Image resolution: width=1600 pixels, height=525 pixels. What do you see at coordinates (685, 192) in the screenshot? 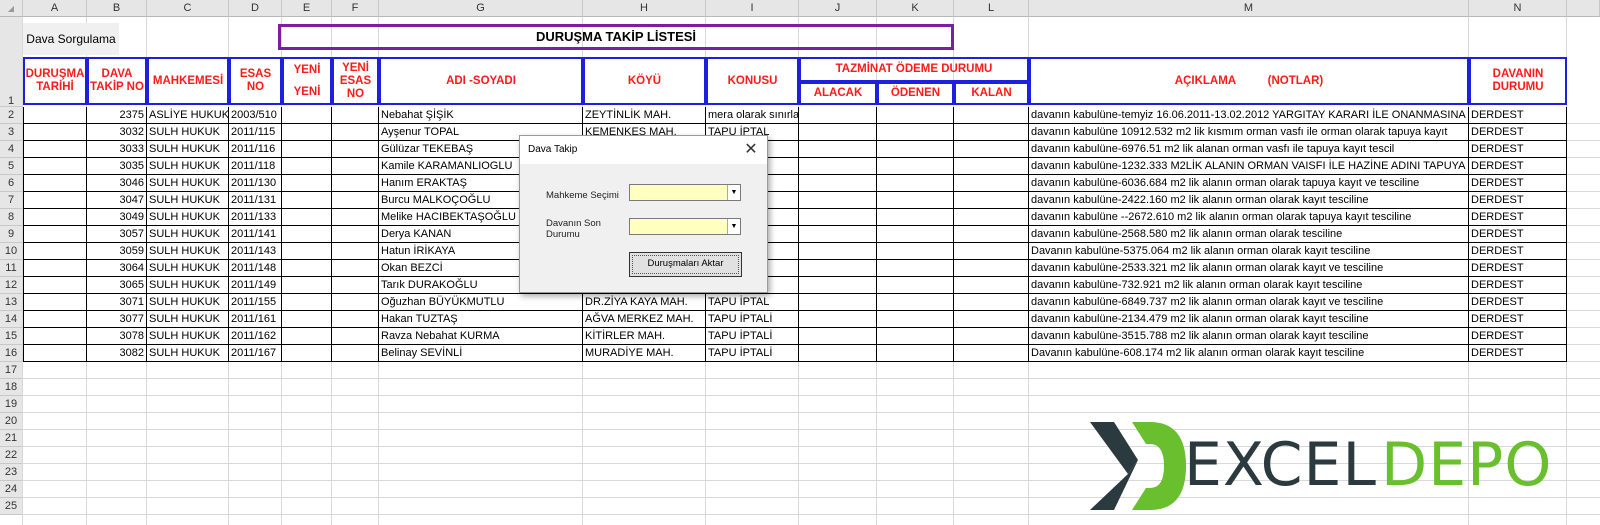
I see `mahkeme-secimi-combobox: ▼` at bounding box center [685, 192].